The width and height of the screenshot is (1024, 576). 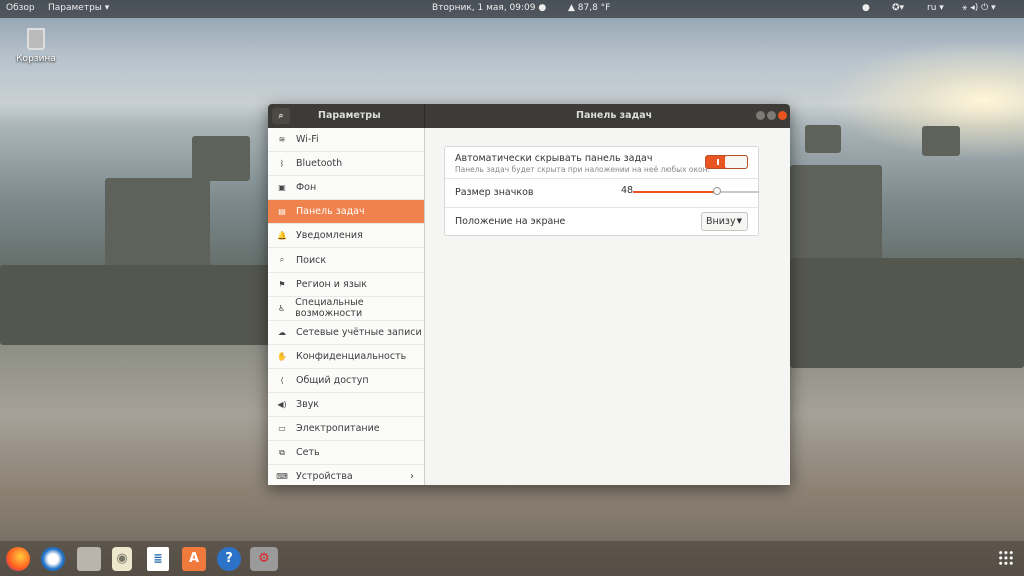 I want to click on slider-thumb, so click(x=717, y=191).